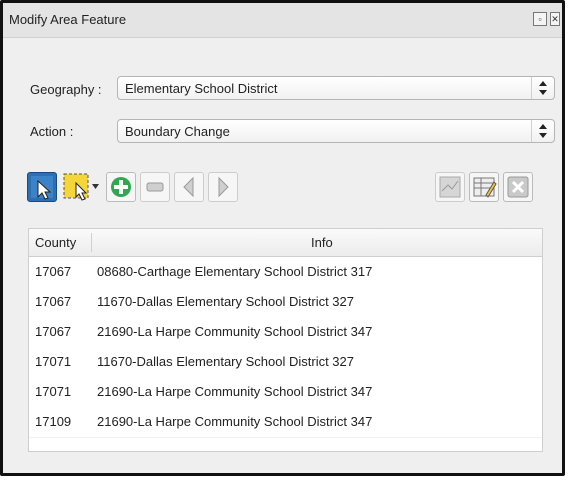 This screenshot has width=571, height=480. What do you see at coordinates (55, 242) in the screenshot?
I see `county-column-header: County` at bounding box center [55, 242].